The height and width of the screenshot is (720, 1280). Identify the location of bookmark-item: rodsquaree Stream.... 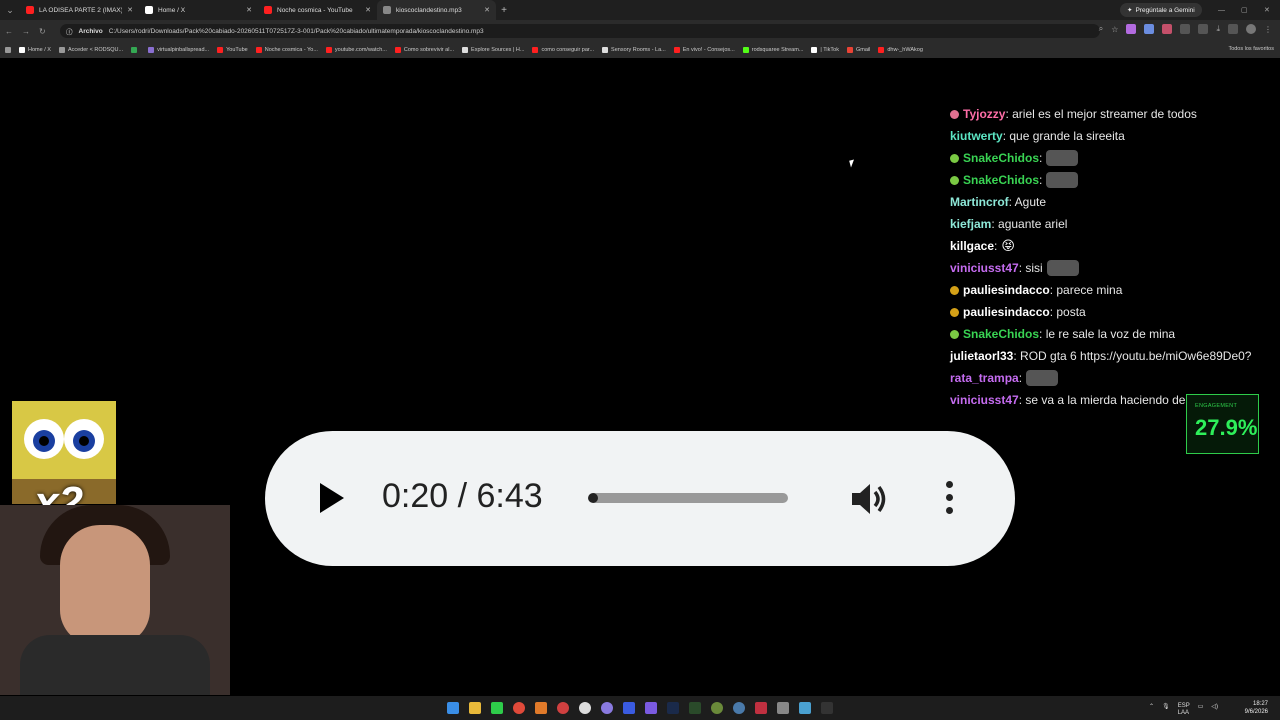
(772, 50).